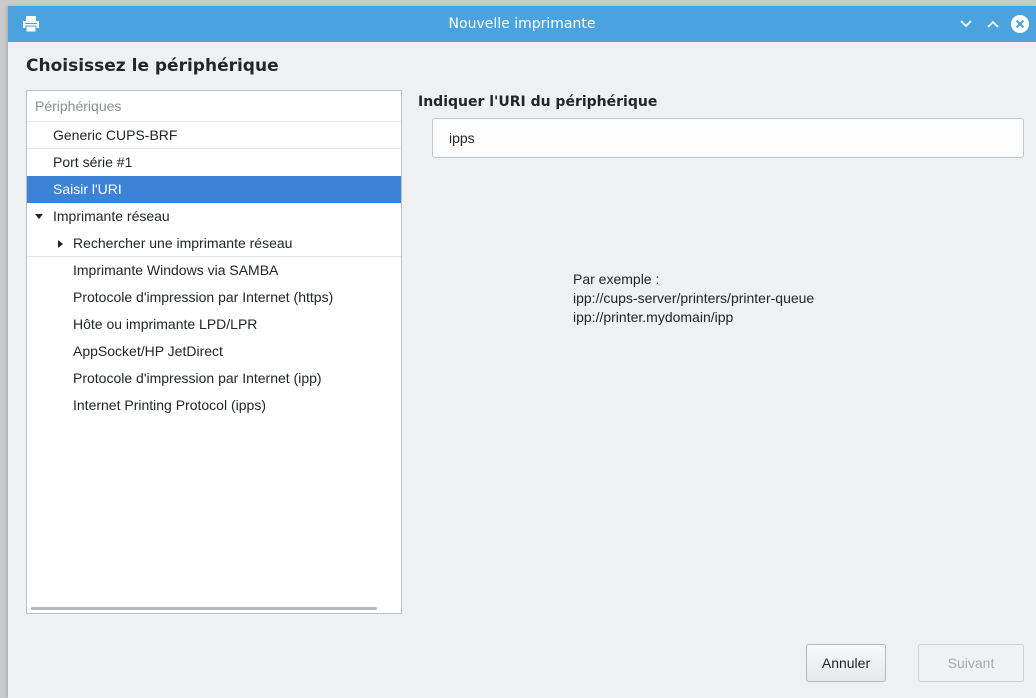  I want to click on minimize-icon, so click(966, 24).